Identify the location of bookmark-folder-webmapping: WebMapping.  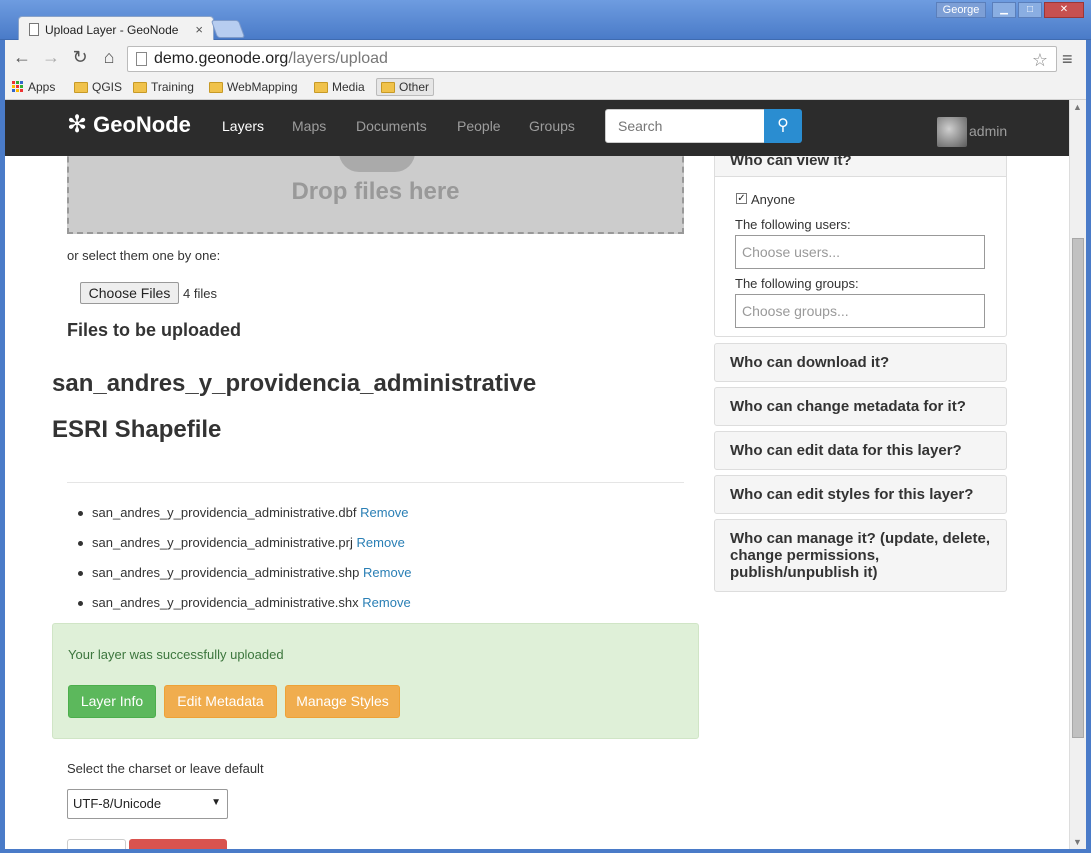
(253, 87).